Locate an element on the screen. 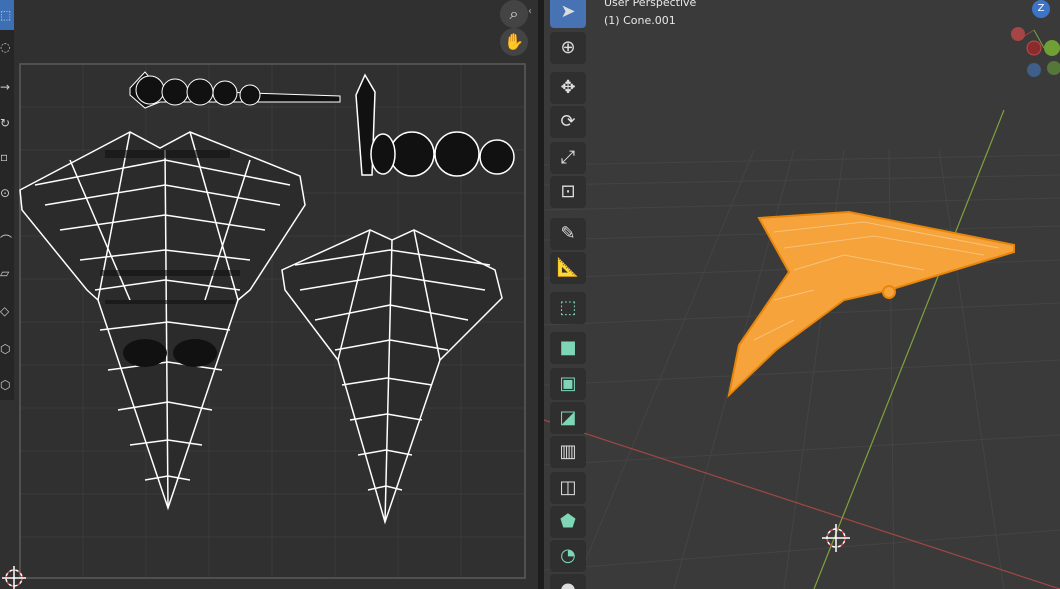  chevron-left-icon: ‹ is located at coordinates (530, 11).